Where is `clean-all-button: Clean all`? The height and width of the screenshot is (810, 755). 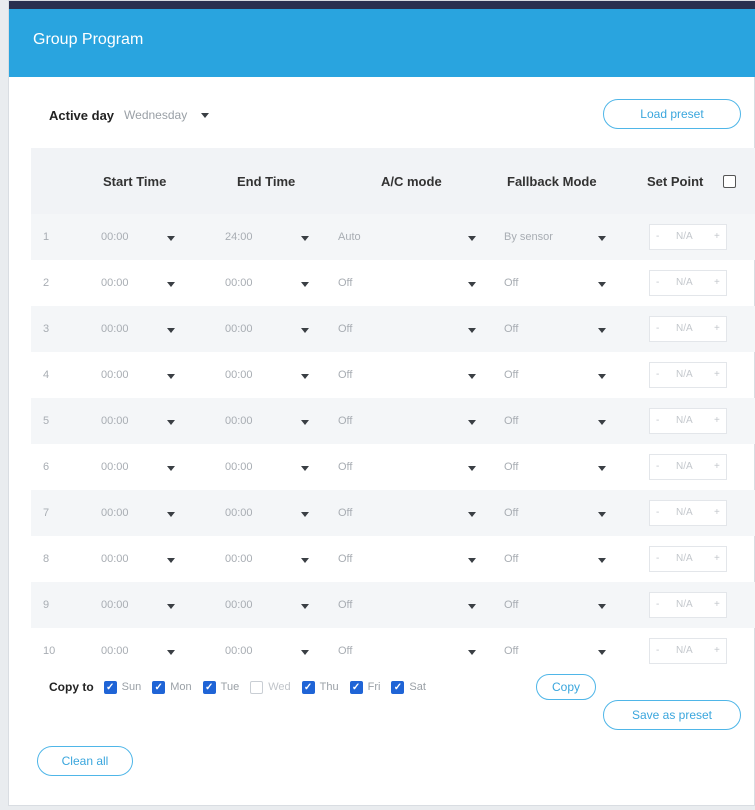 clean-all-button: Clean all is located at coordinates (85, 761).